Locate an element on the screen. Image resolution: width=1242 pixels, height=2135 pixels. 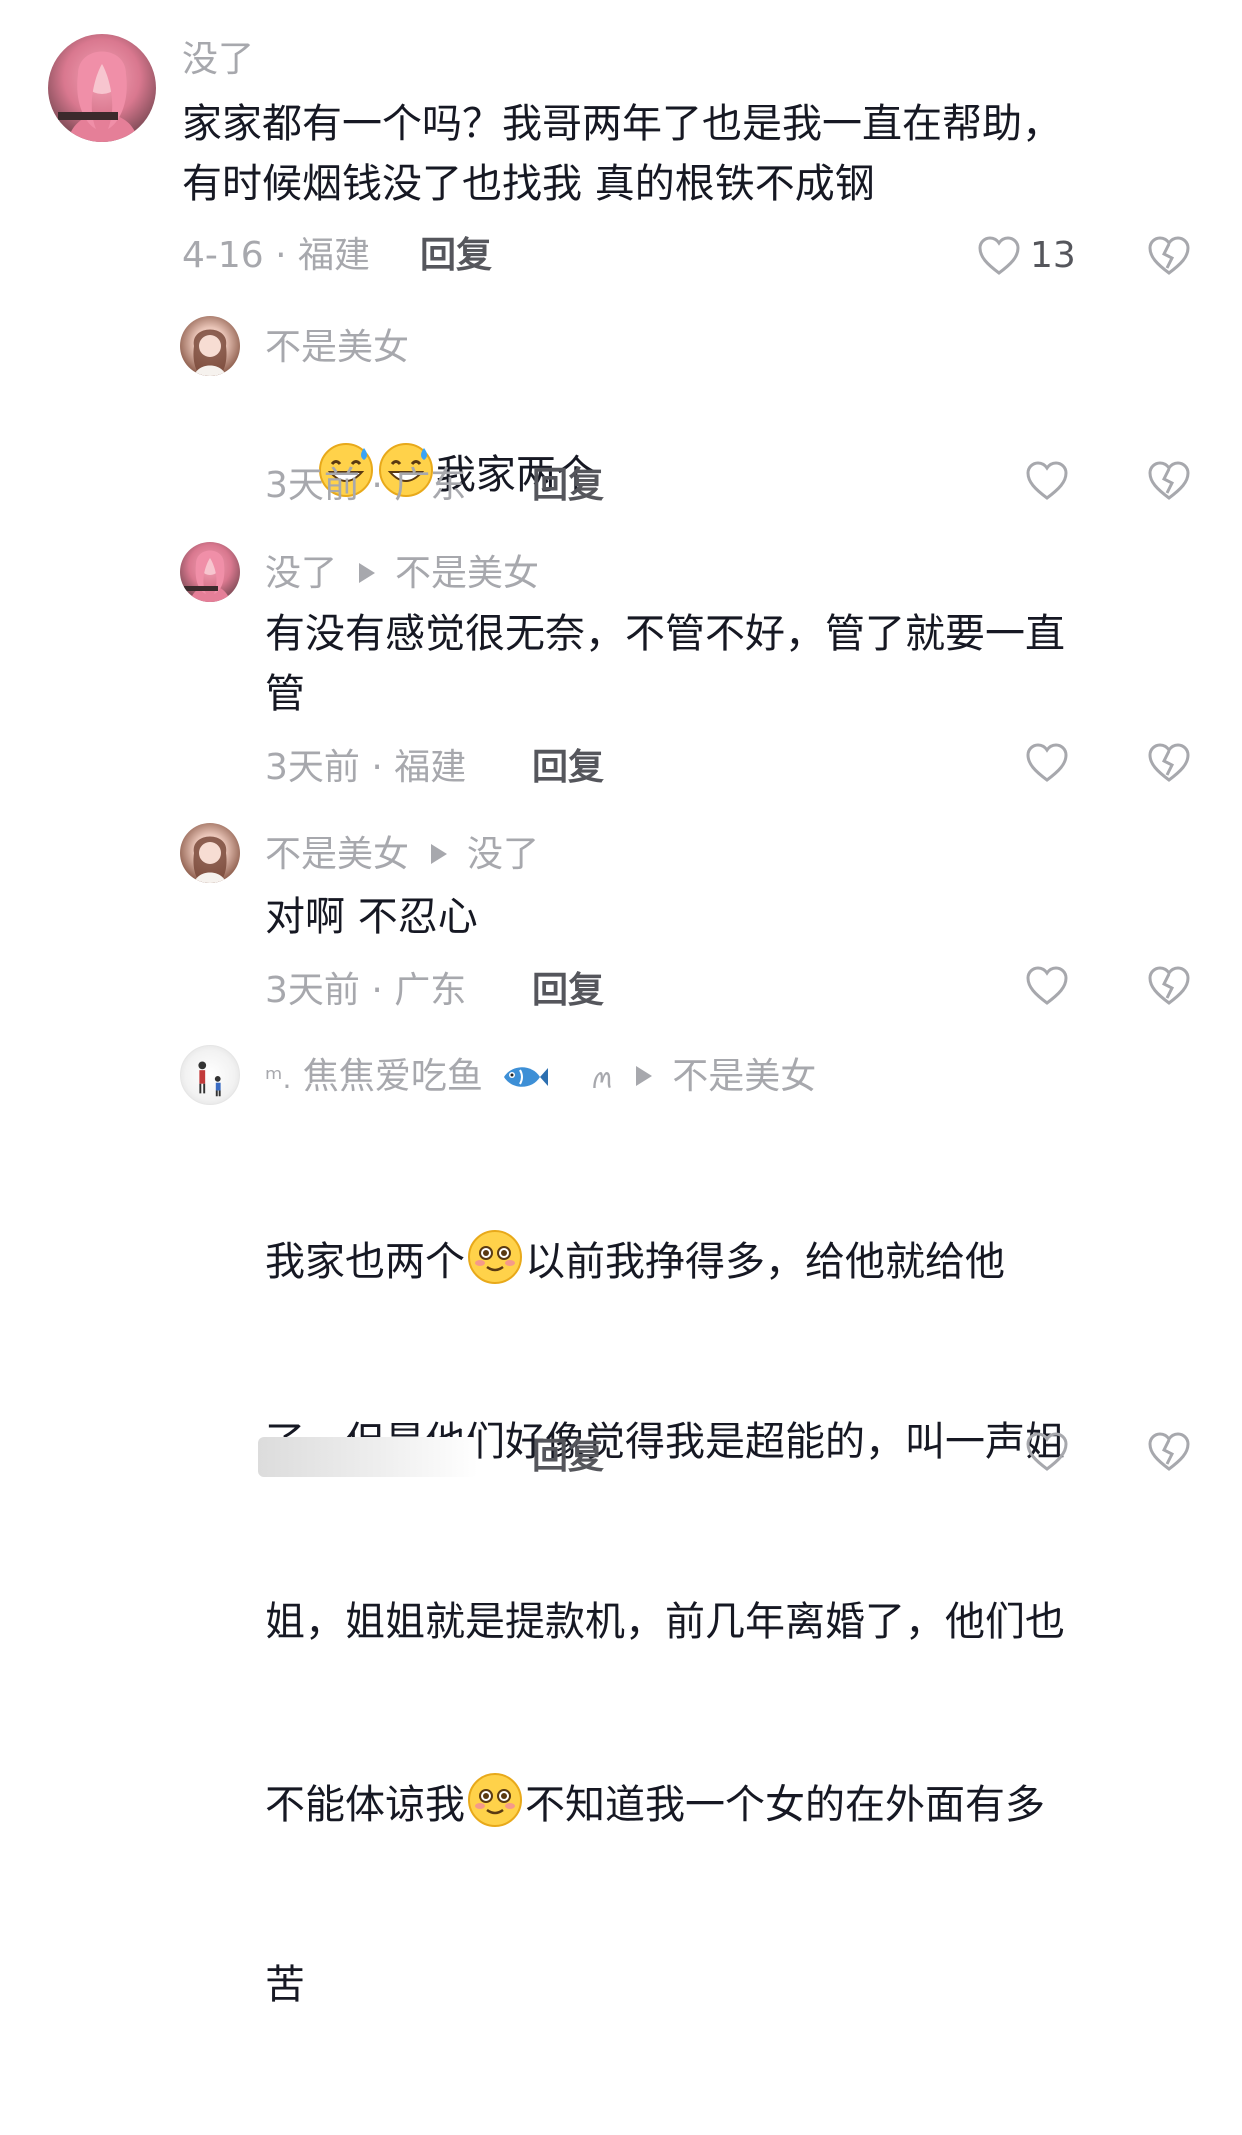
comment-text: 有没有感觉很无奈，不管不好，管了就要一直 管 is located at coordinates (665, 664).